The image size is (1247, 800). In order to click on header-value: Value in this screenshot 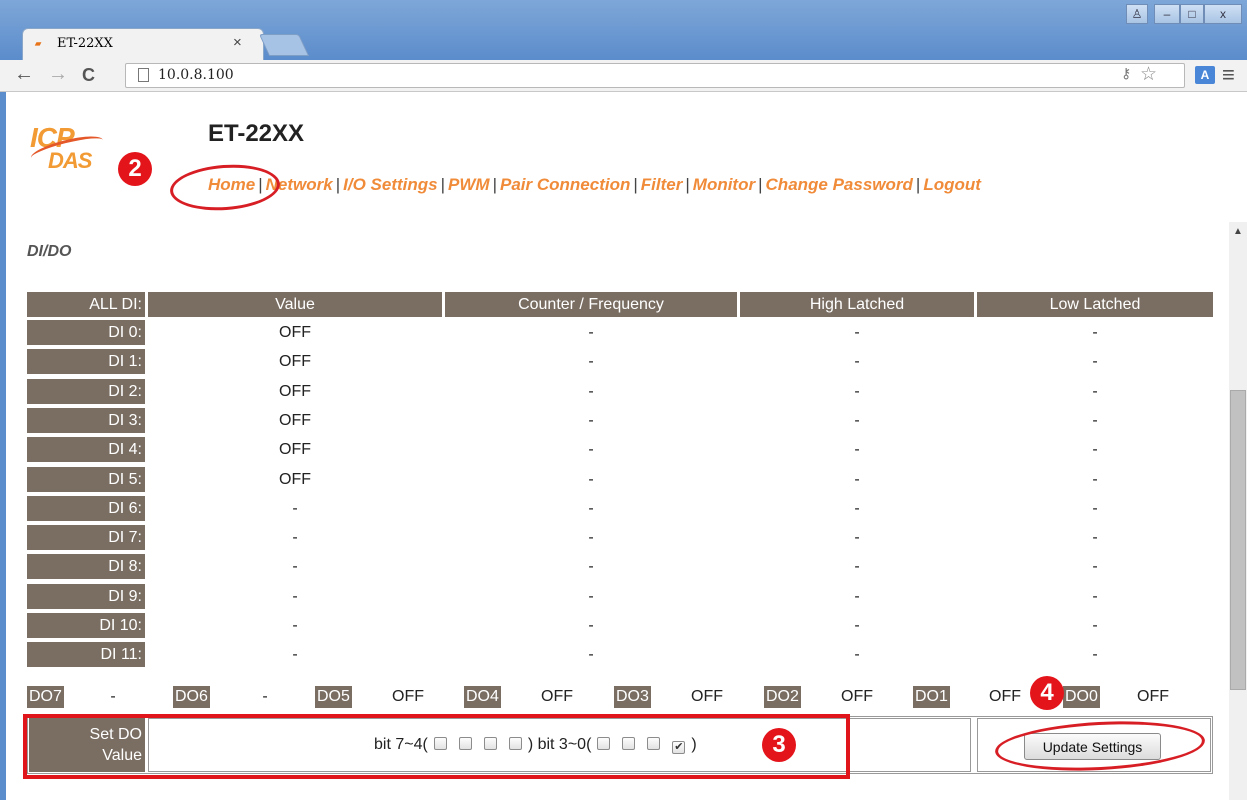, I will do `click(295, 304)`.